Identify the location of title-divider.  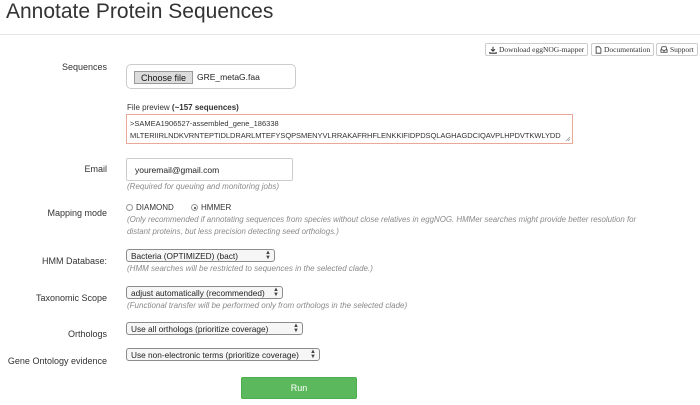
(350, 34).